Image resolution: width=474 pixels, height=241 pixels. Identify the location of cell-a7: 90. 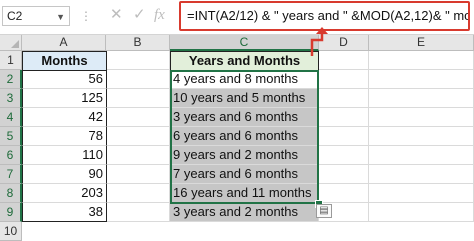
(64, 174).